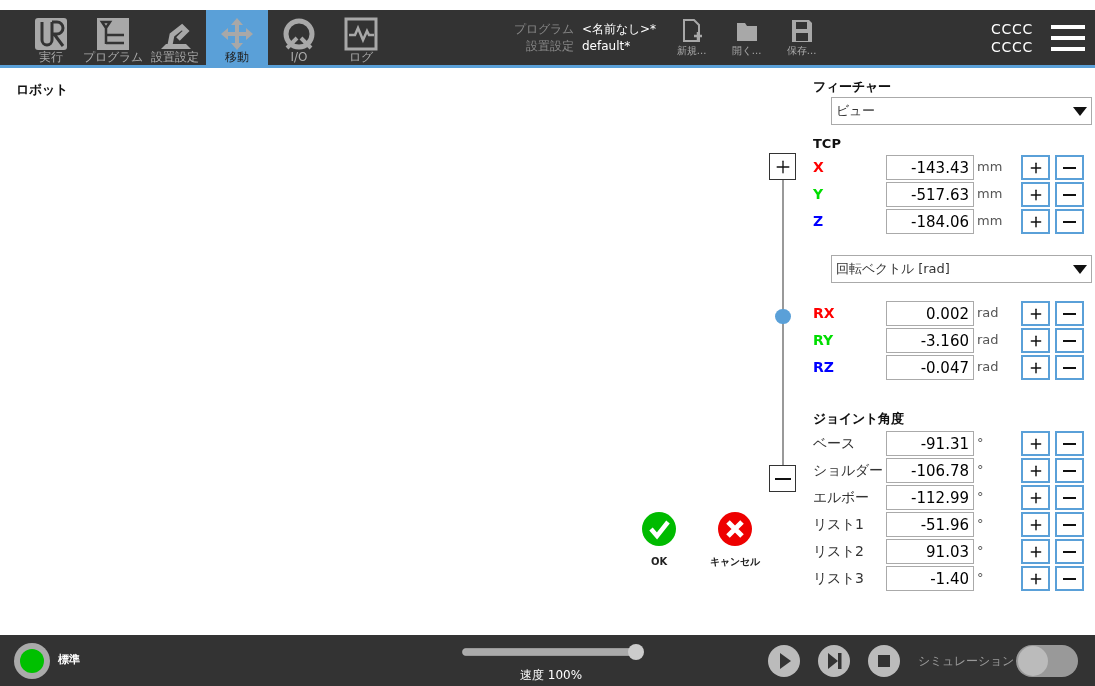 This screenshot has width=1095, height=686. What do you see at coordinates (636, 651) in the screenshot?
I see `speed-slider-thumb` at bounding box center [636, 651].